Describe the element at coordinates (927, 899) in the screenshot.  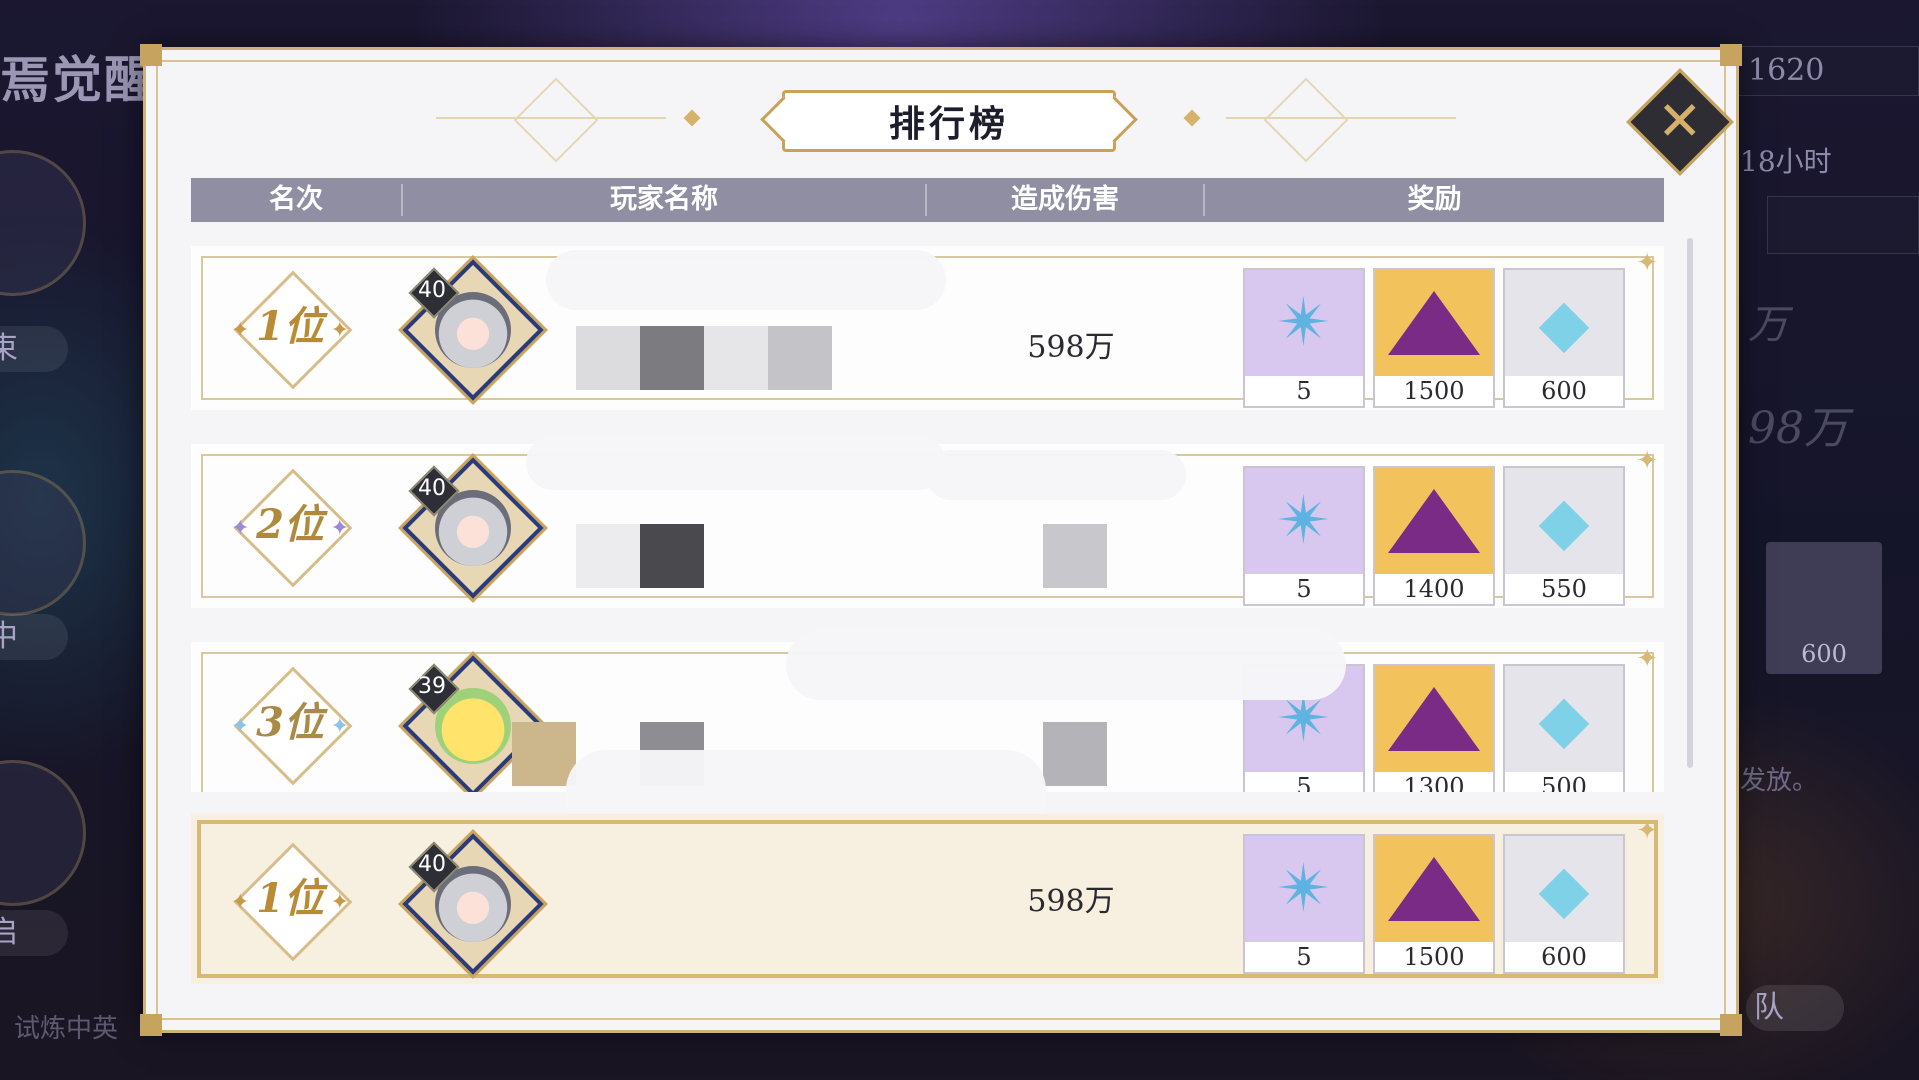
I see `my-rank-row: ✦ ✦ ✦ 1位 40 598万 ✴ 5 1500 ◆ 600` at that location.